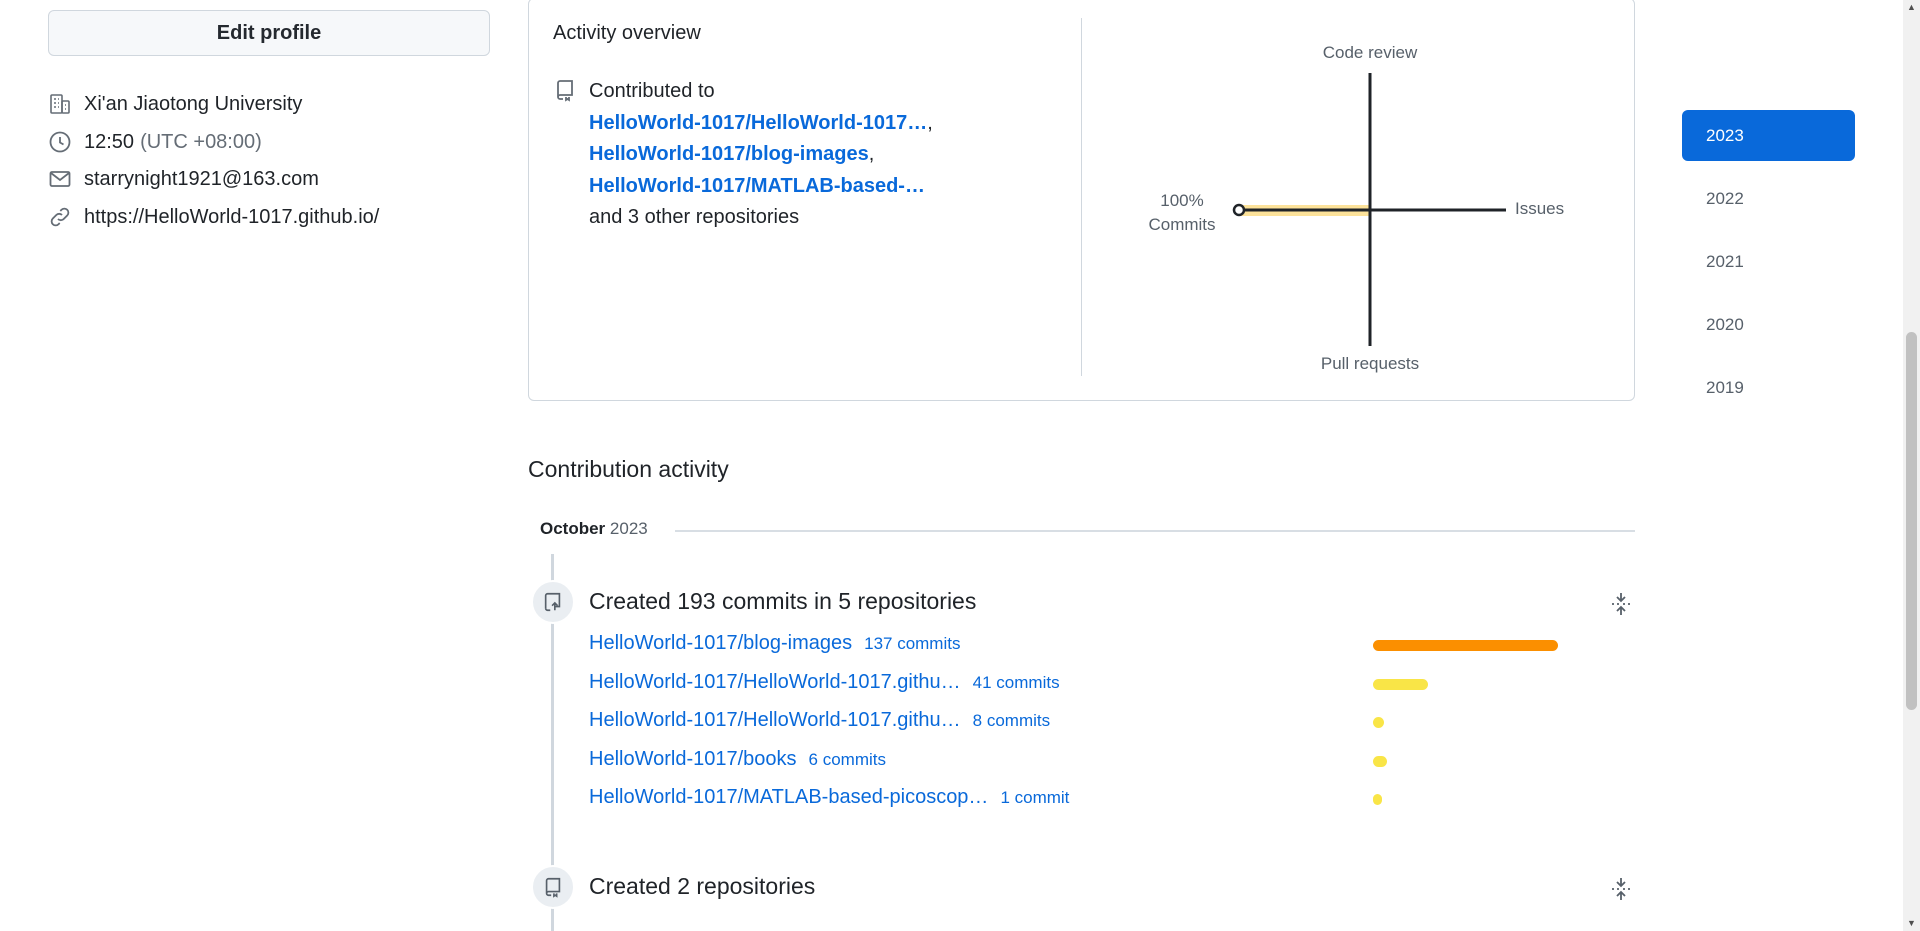 The width and height of the screenshot is (1920, 931). Describe the element at coordinates (269, 33) in the screenshot. I see `edit-profile-button: Edit profile` at that location.